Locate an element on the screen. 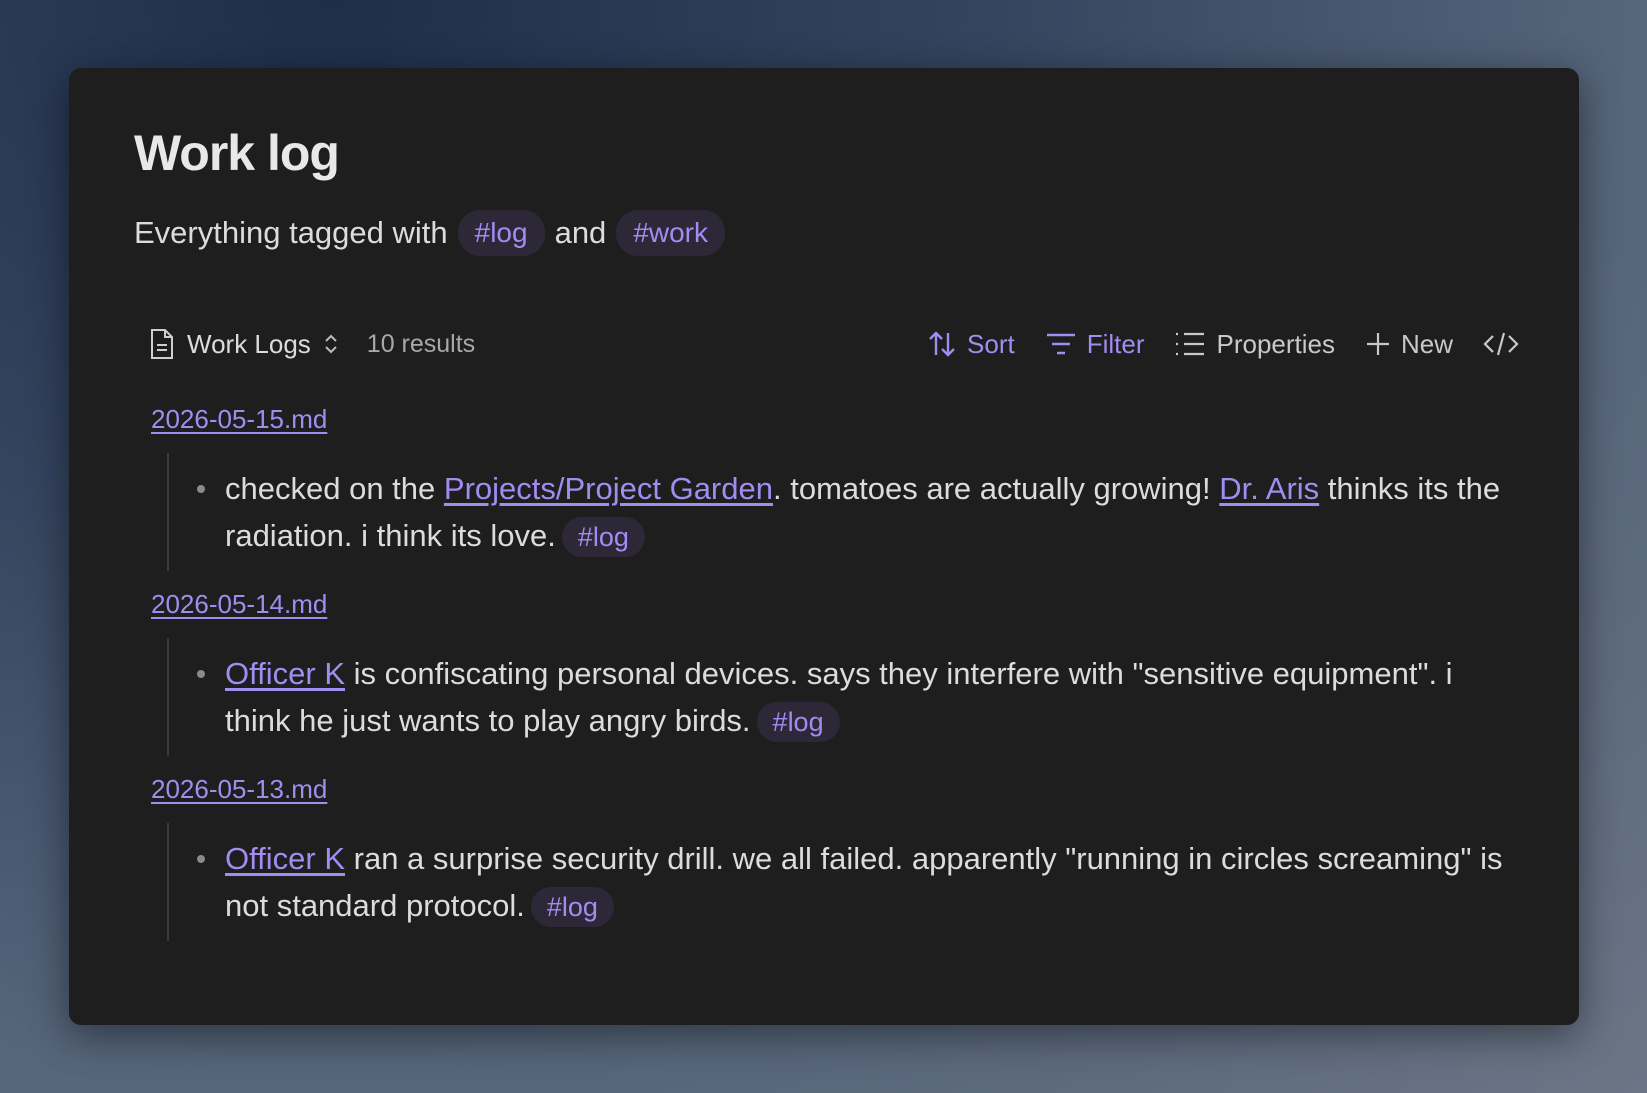  toolbar-actions: Sort Filter Properties New is located at coordinates (1223, 344).